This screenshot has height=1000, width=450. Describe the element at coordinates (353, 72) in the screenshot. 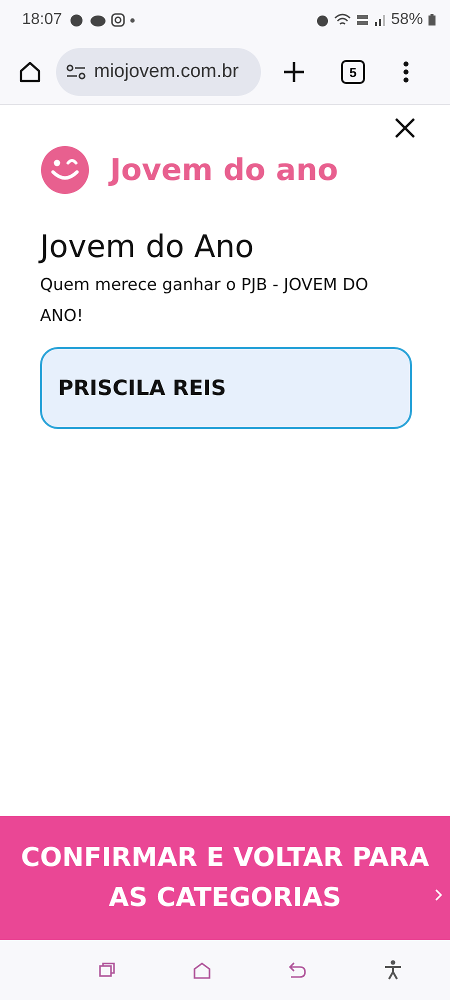

I see `tab-count-button: 5` at that location.